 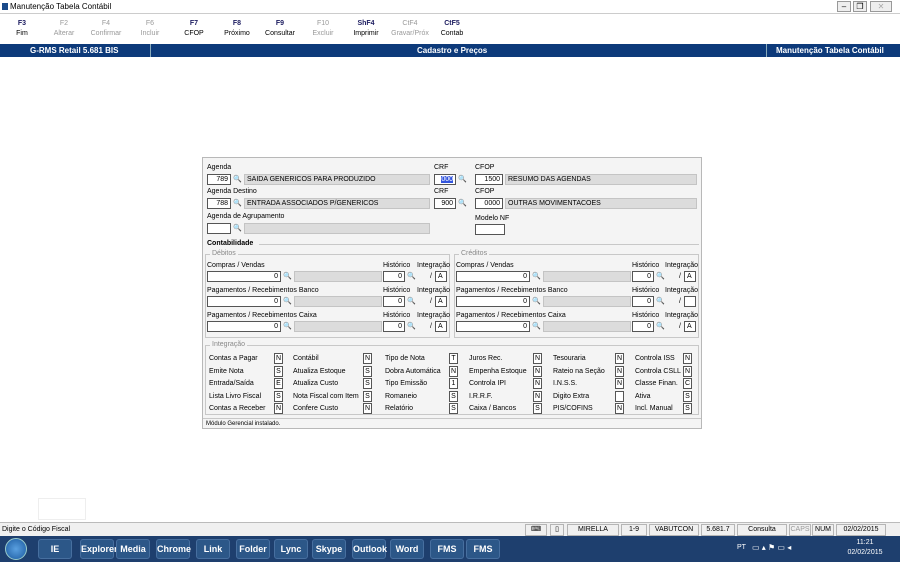 What do you see at coordinates (489, 203) in the screenshot?
I see `cfop-code-input-2: 0000` at bounding box center [489, 203].